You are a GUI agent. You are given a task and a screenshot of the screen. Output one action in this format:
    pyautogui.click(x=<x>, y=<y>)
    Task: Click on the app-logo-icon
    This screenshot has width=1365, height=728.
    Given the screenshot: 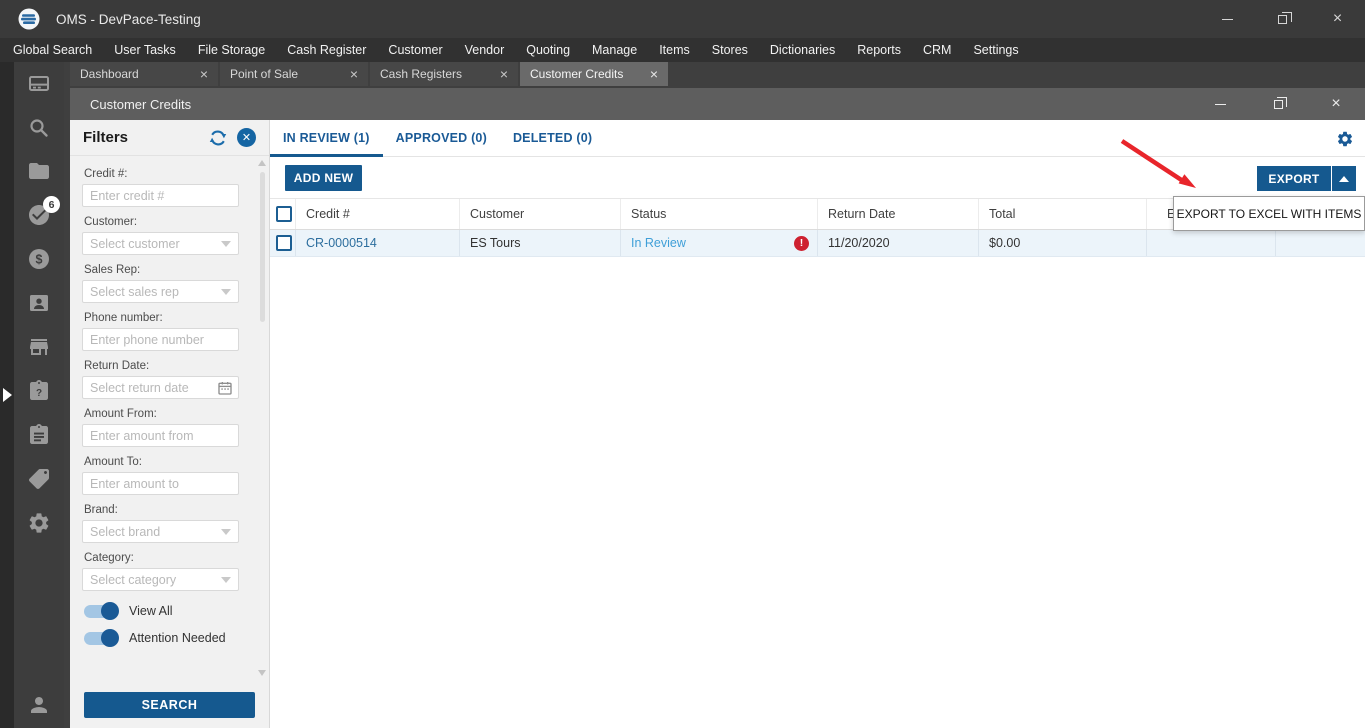 What is the action you would take?
    pyautogui.click(x=29, y=19)
    